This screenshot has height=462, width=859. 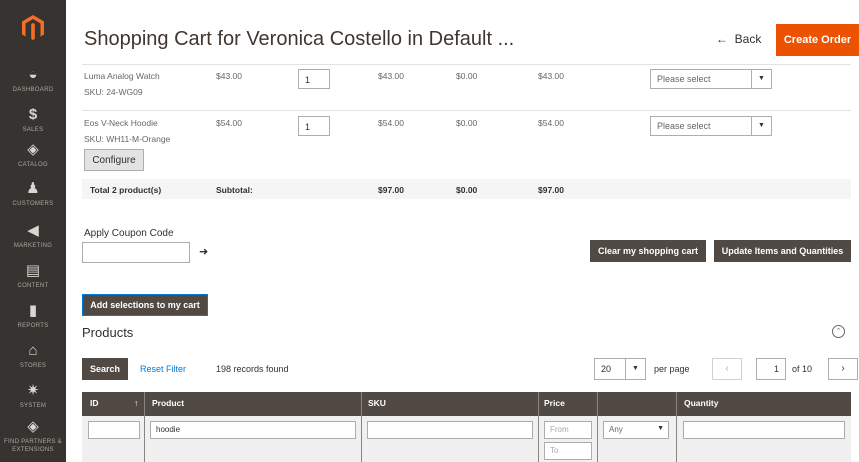 What do you see at coordinates (620, 369) in the screenshot?
I see `per-page-select: 20 ▼` at bounding box center [620, 369].